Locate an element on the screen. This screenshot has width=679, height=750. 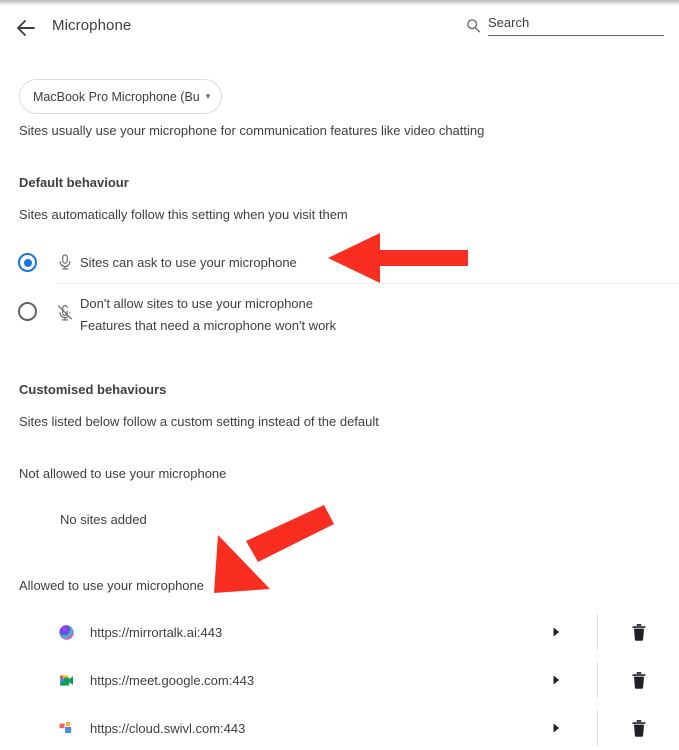
site-row: https://mirrortalk.ai:443 is located at coordinates (339, 632).